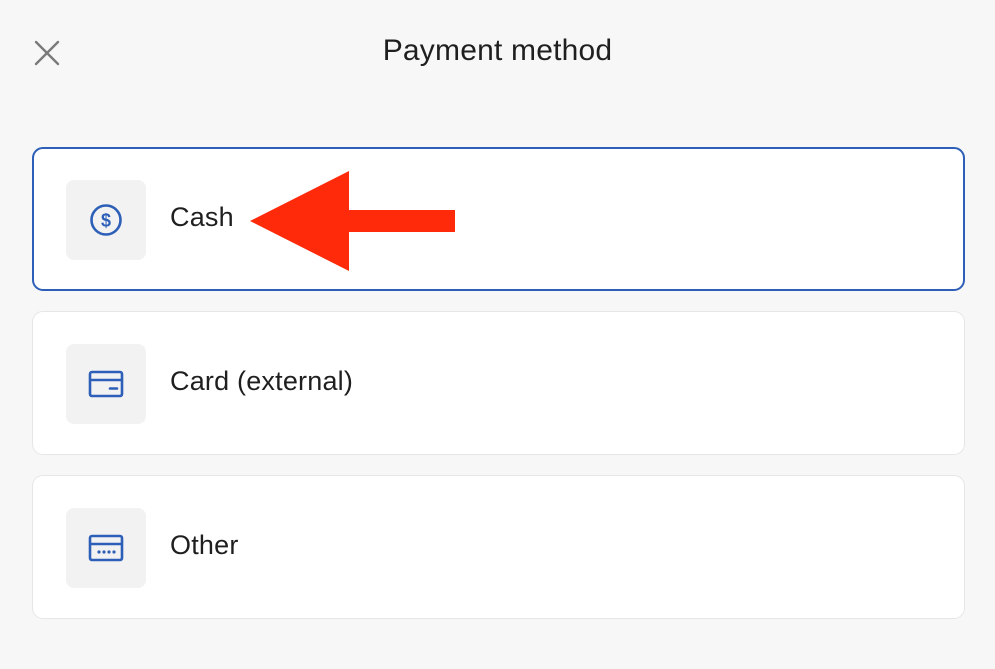  Describe the element at coordinates (352, 221) in the screenshot. I see `annotation-arrow` at that location.